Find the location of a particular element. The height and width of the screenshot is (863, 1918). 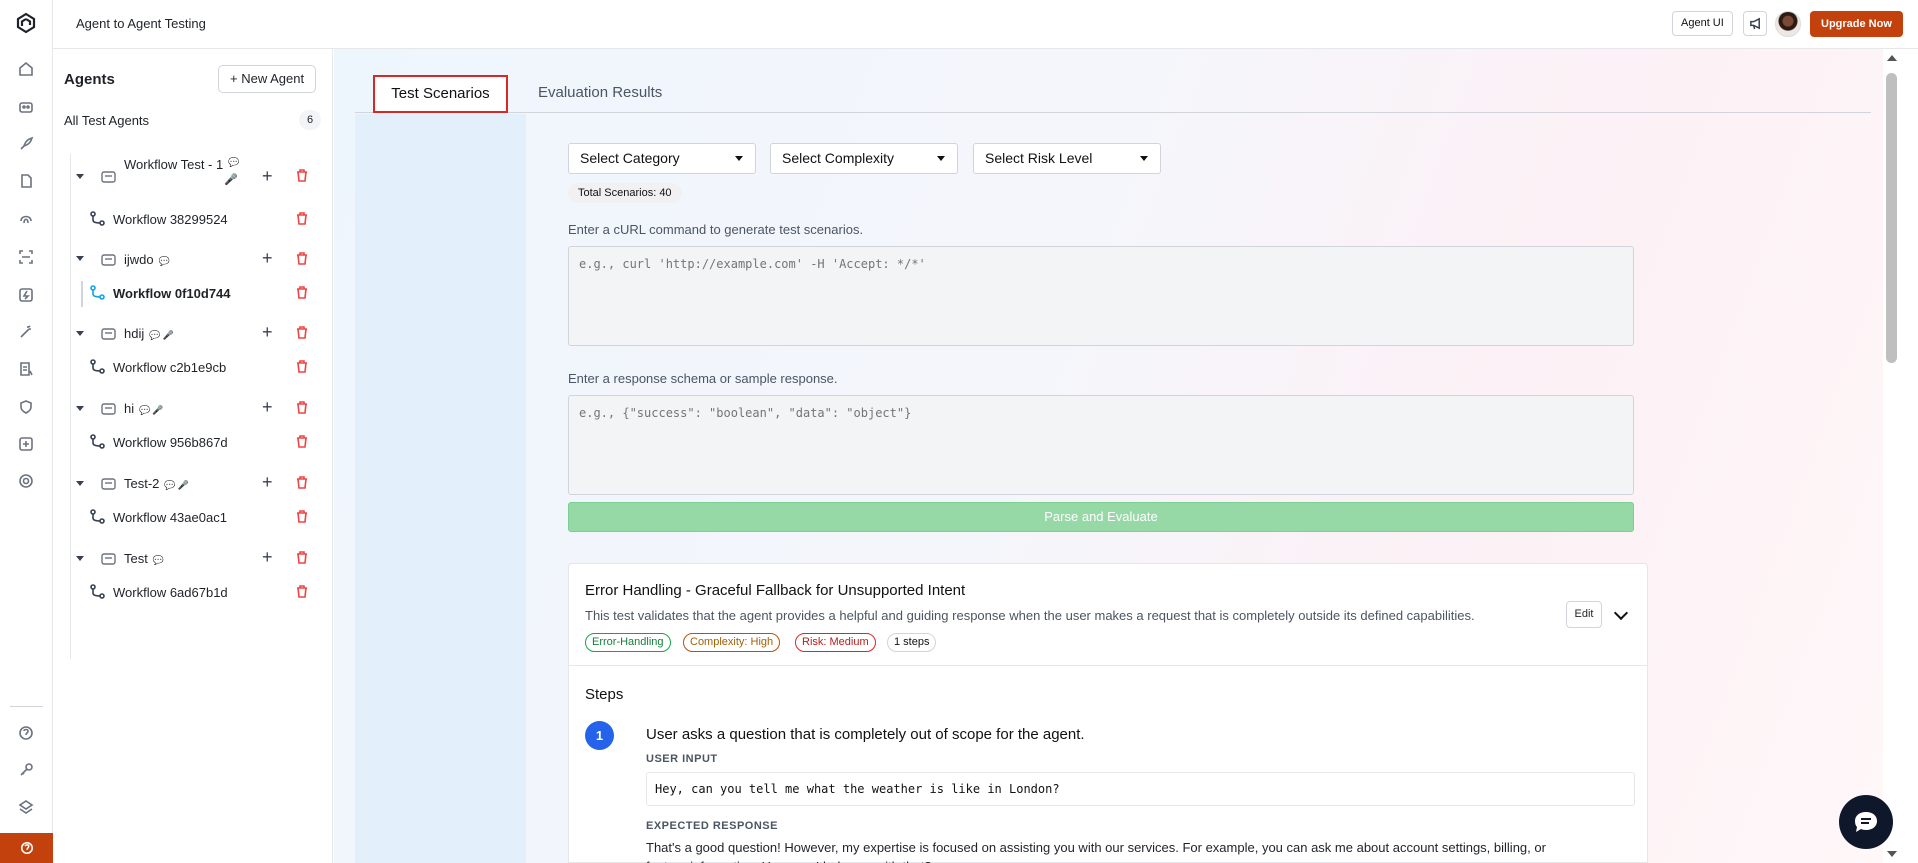

agent-item: hi 💬 🎤 + is located at coordinates (193, 408).